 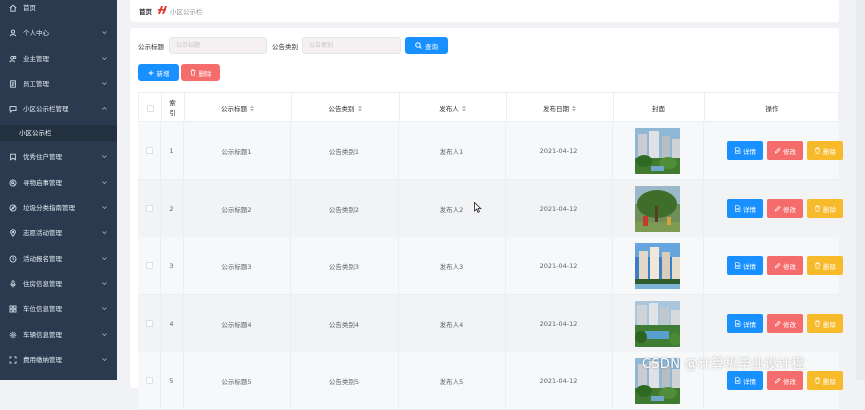 I want to click on sidebar-item-9: 活动报名管理, so click(x=58, y=259).